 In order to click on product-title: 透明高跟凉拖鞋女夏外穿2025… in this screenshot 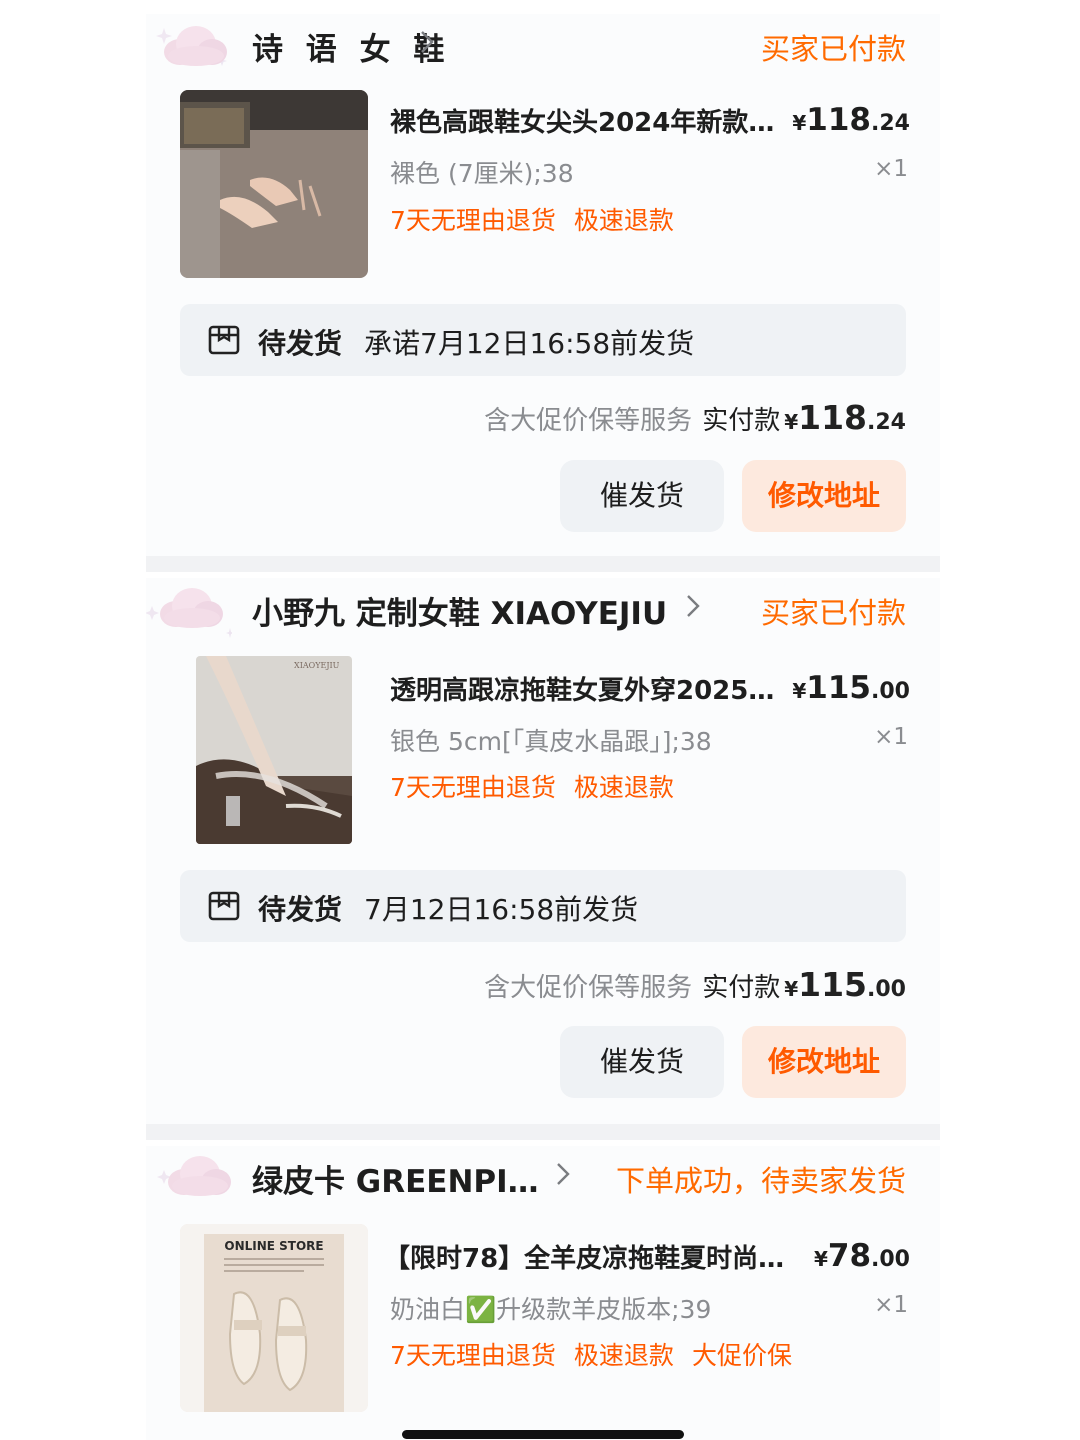, I will do `click(595, 688)`.